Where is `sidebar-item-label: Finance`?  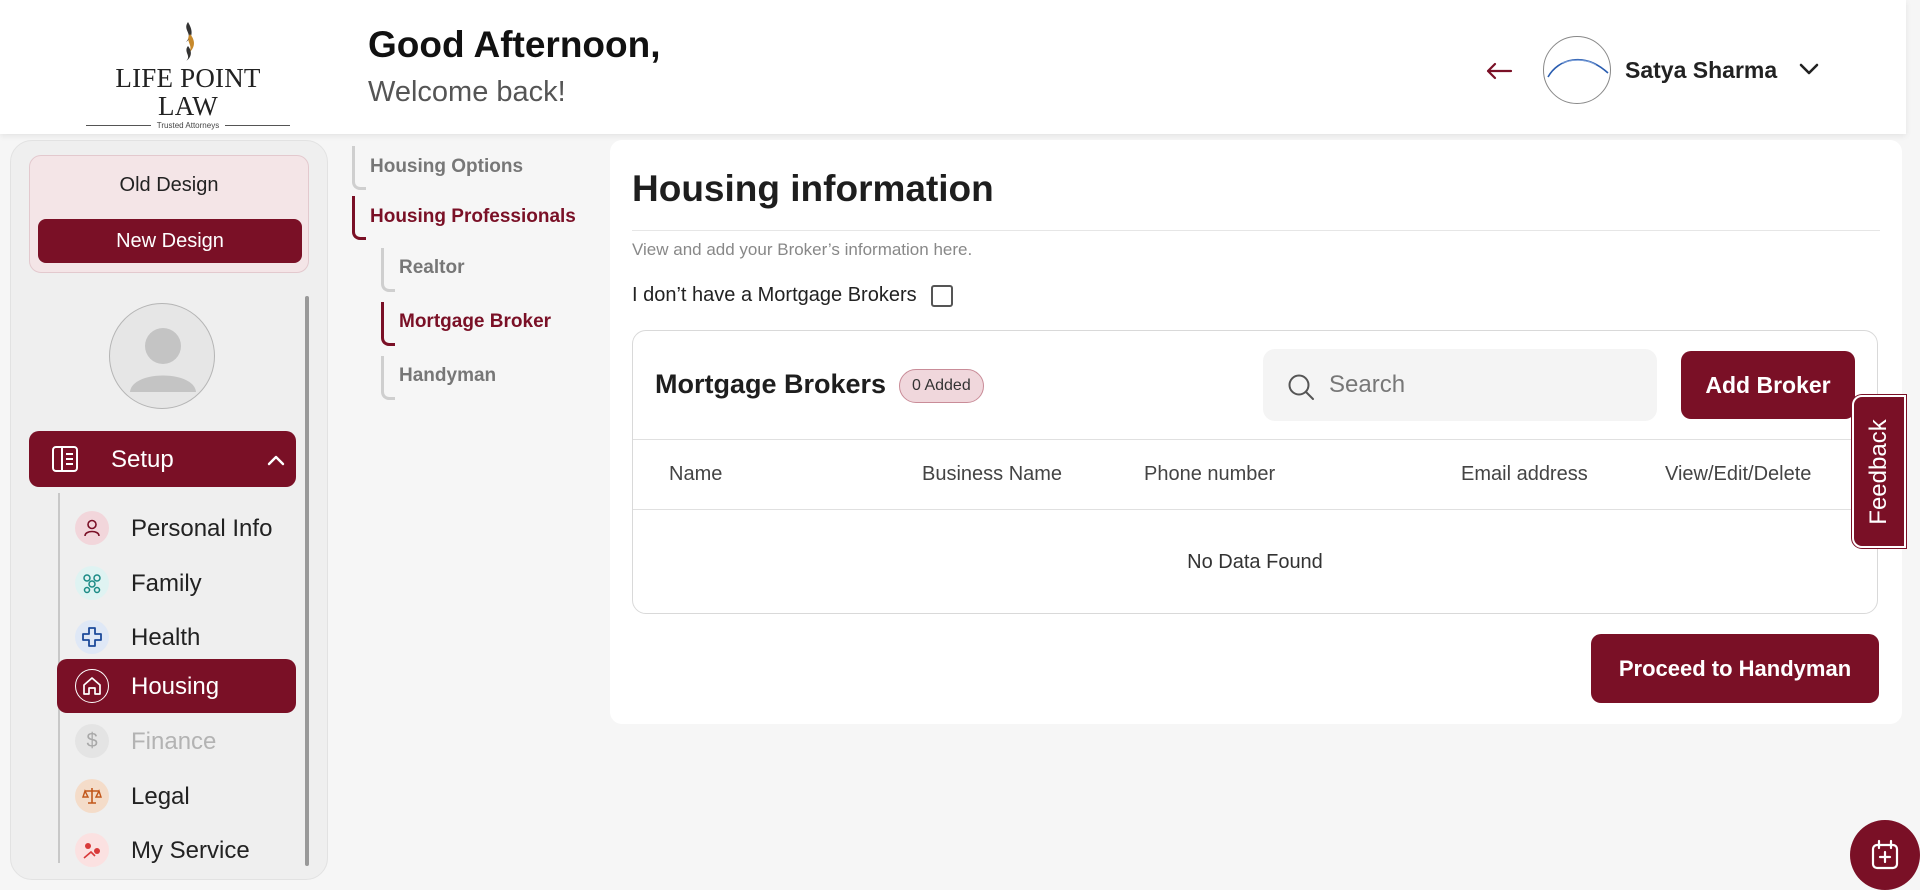 sidebar-item-label: Finance is located at coordinates (174, 741).